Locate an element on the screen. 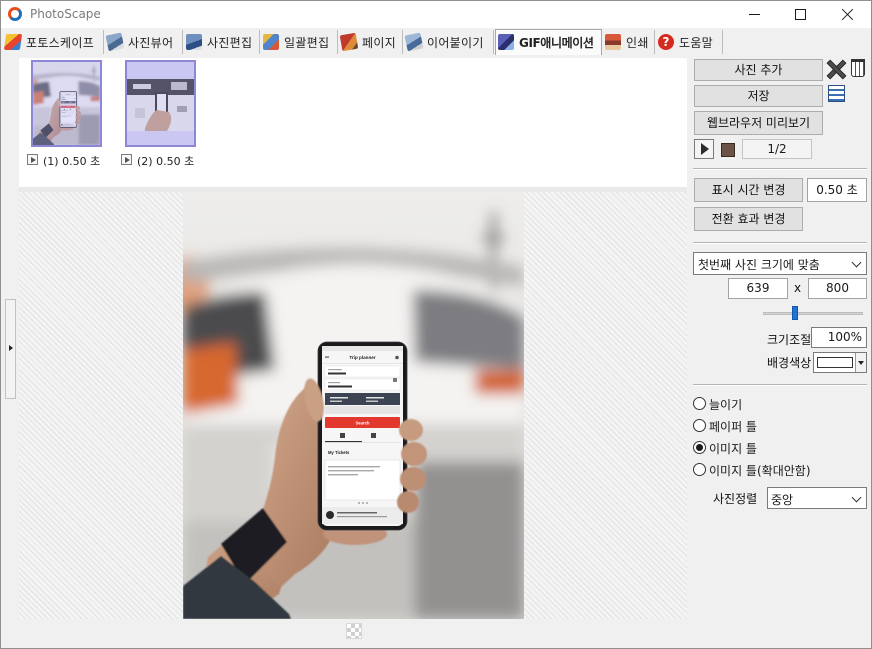 This screenshot has height=649, width=872. delete-frame-icon is located at coordinates (835, 68).